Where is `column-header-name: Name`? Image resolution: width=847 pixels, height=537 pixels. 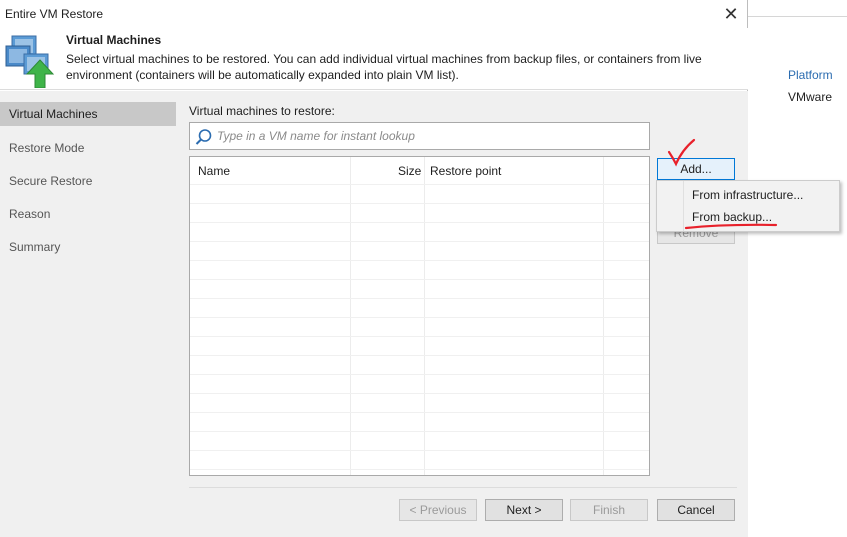 column-header-name: Name is located at coordinates (214, 171).